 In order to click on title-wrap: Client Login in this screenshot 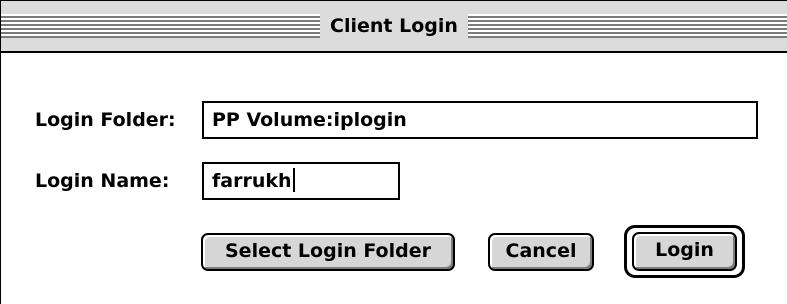, I will do `click(394, 26)`.